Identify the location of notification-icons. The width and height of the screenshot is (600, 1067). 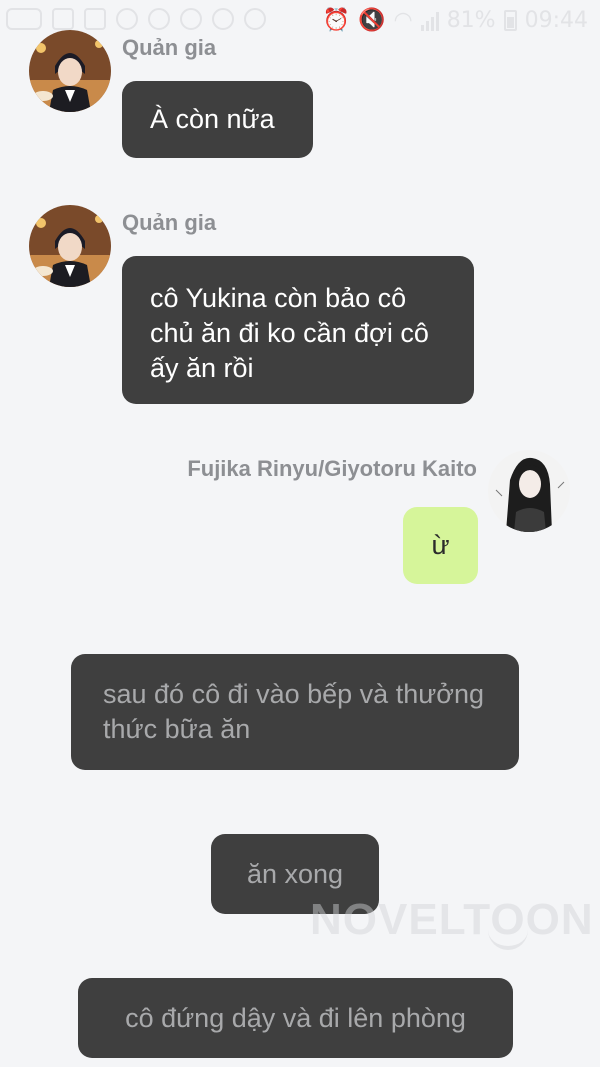
(136, 19).